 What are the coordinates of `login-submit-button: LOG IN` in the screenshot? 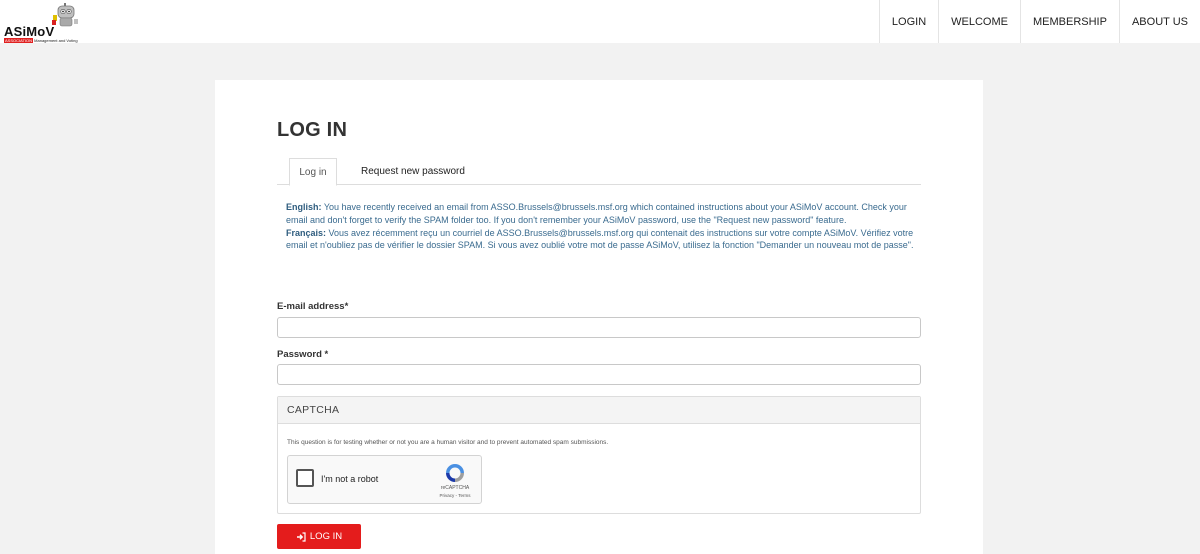 It's located at (319, 536).